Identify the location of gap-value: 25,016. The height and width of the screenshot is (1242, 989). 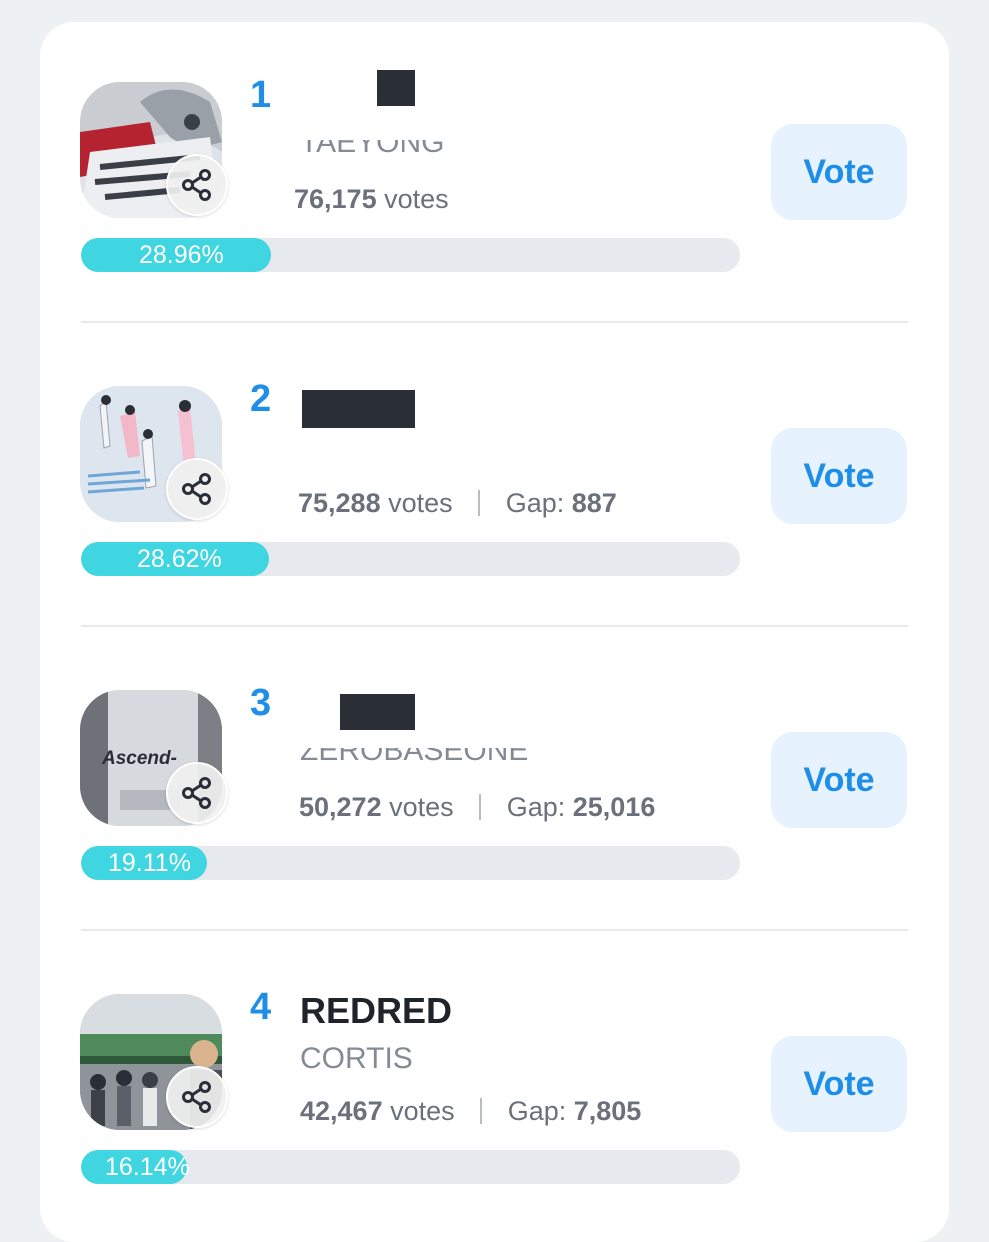
(614, 807).